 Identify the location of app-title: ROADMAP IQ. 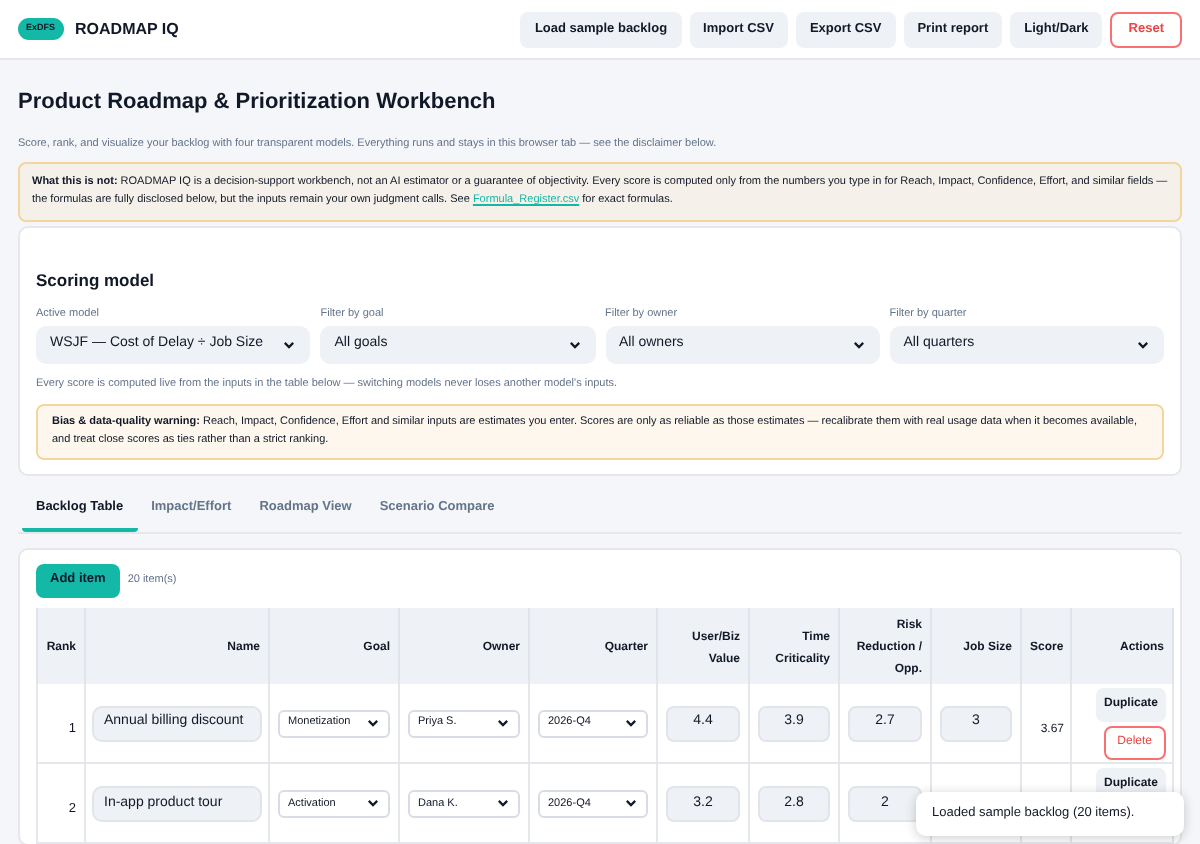
(127, 29).